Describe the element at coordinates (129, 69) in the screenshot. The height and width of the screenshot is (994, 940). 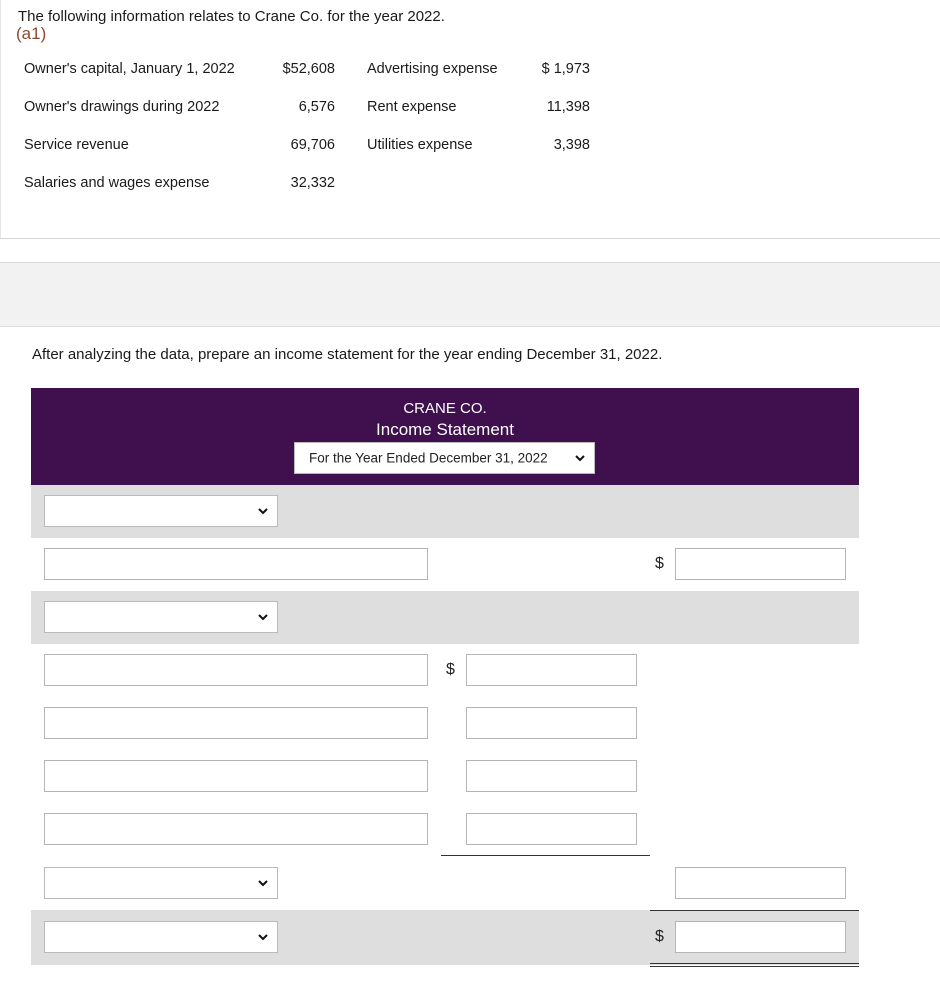
I see `account-label: Owner's capital, January 1, 2022` at that location.